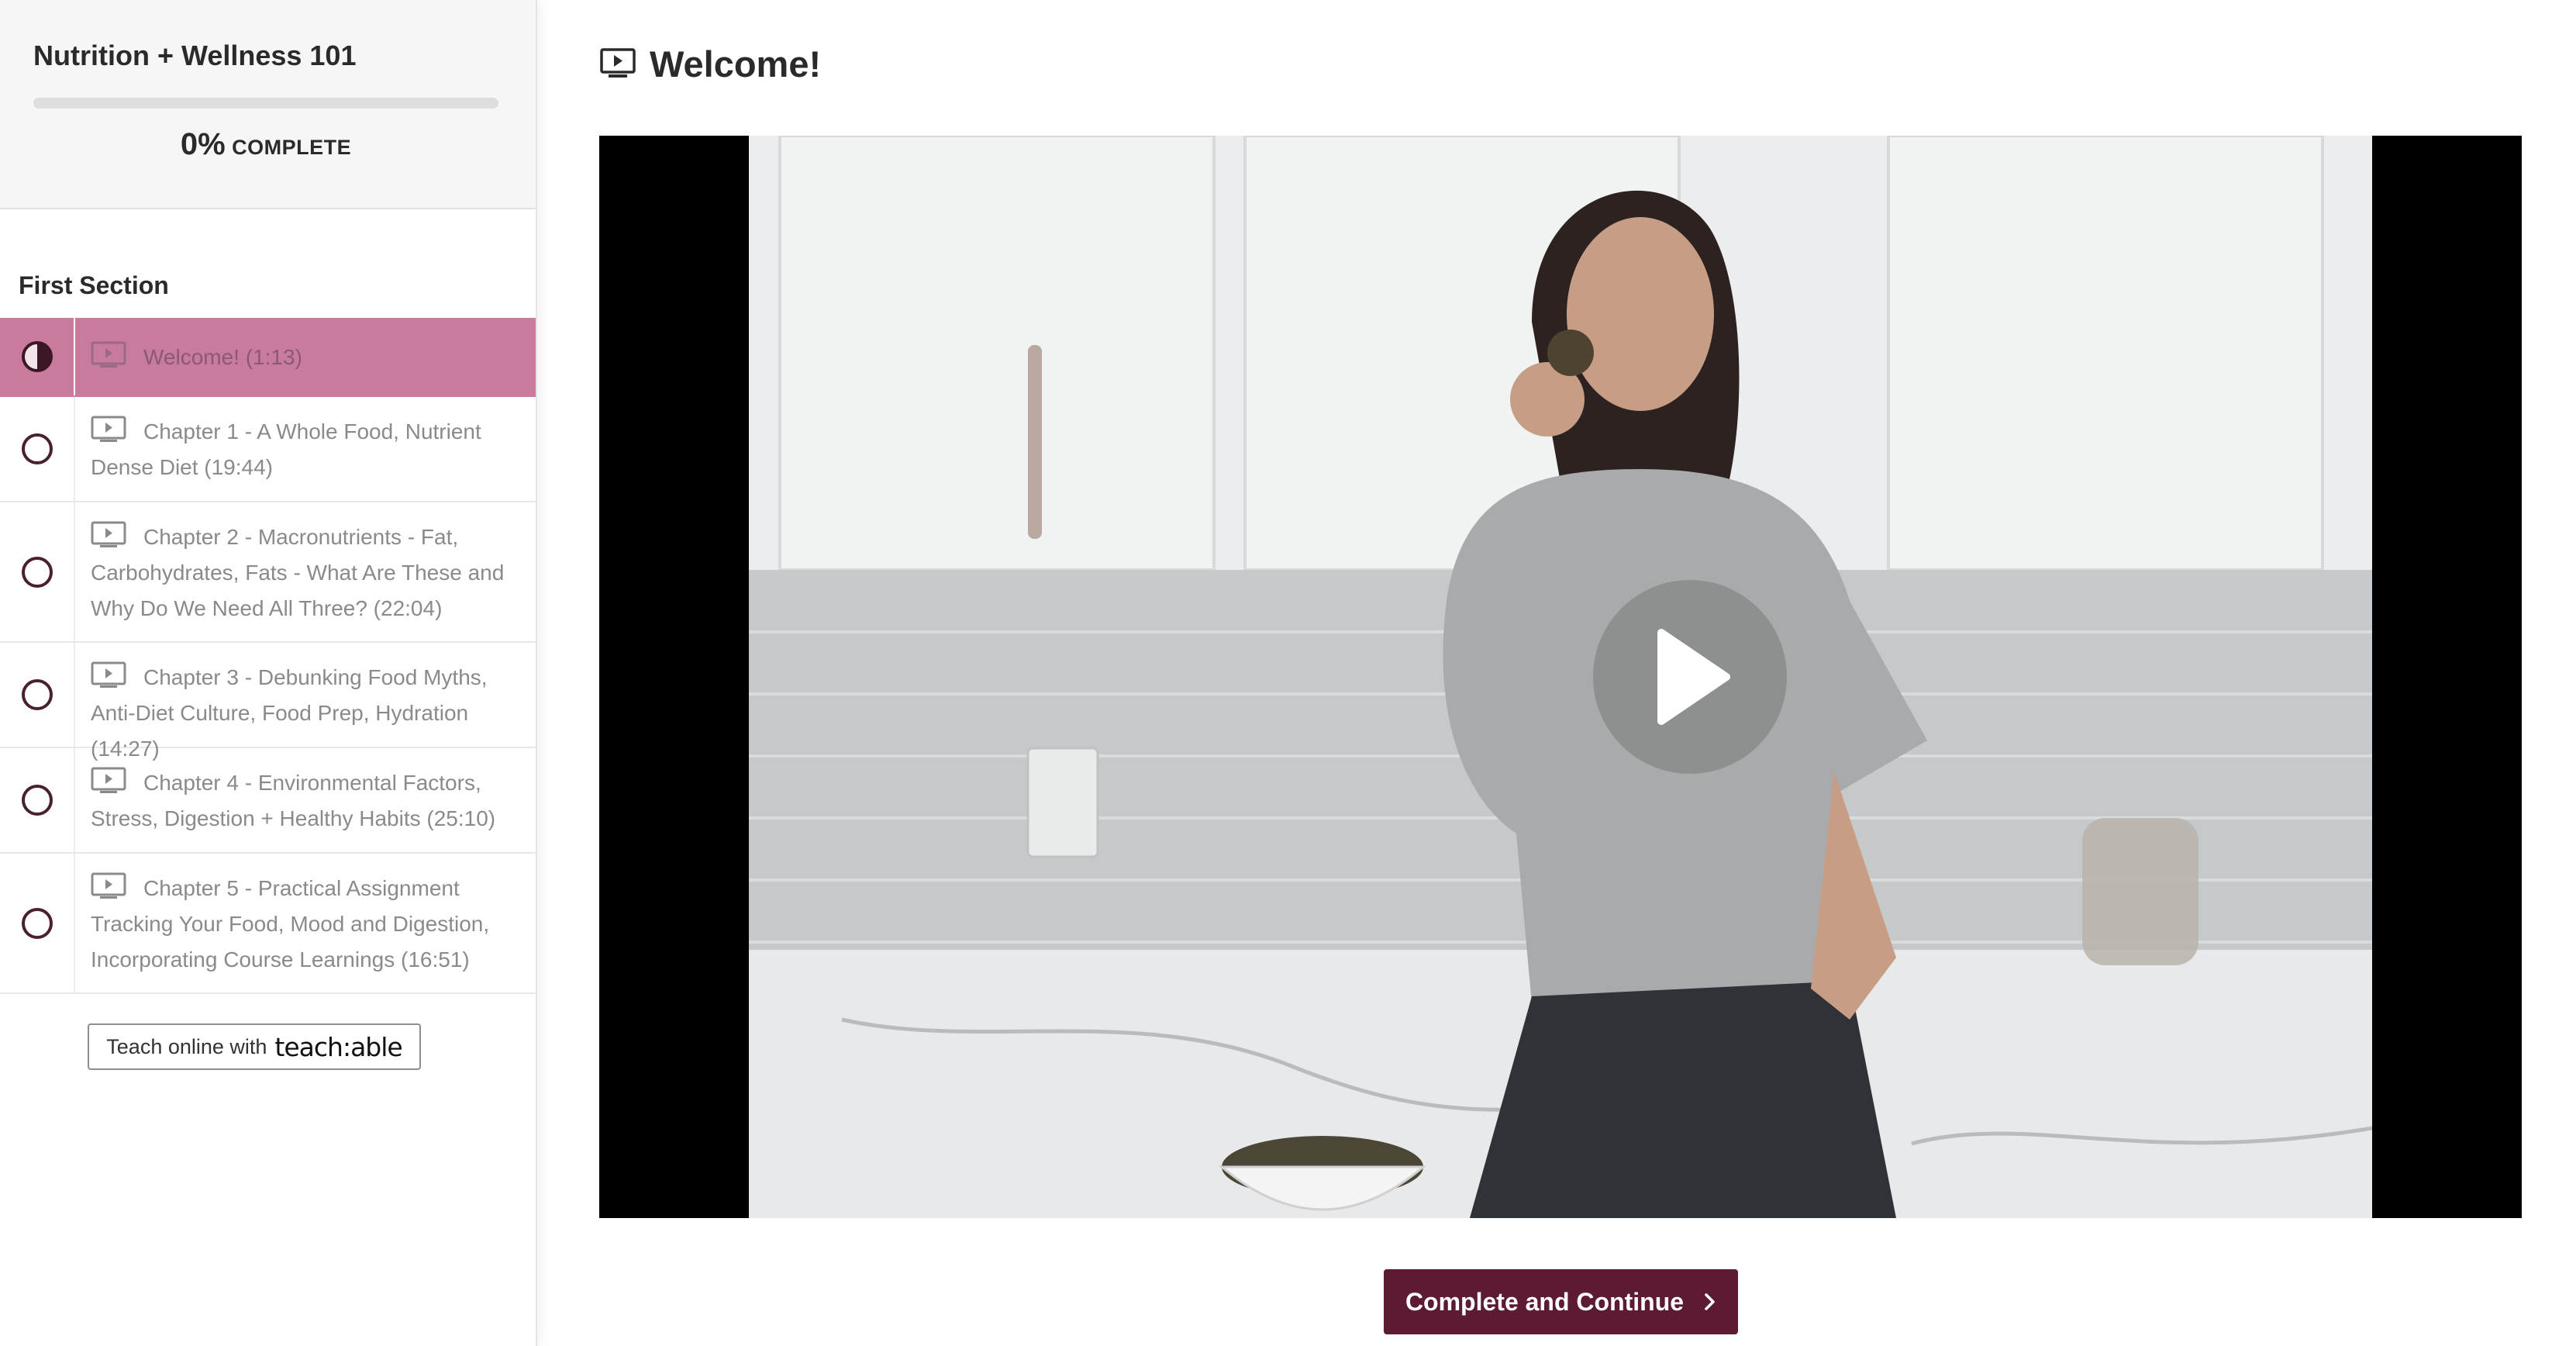  I want to click on progress-bar, so click(265, 103).